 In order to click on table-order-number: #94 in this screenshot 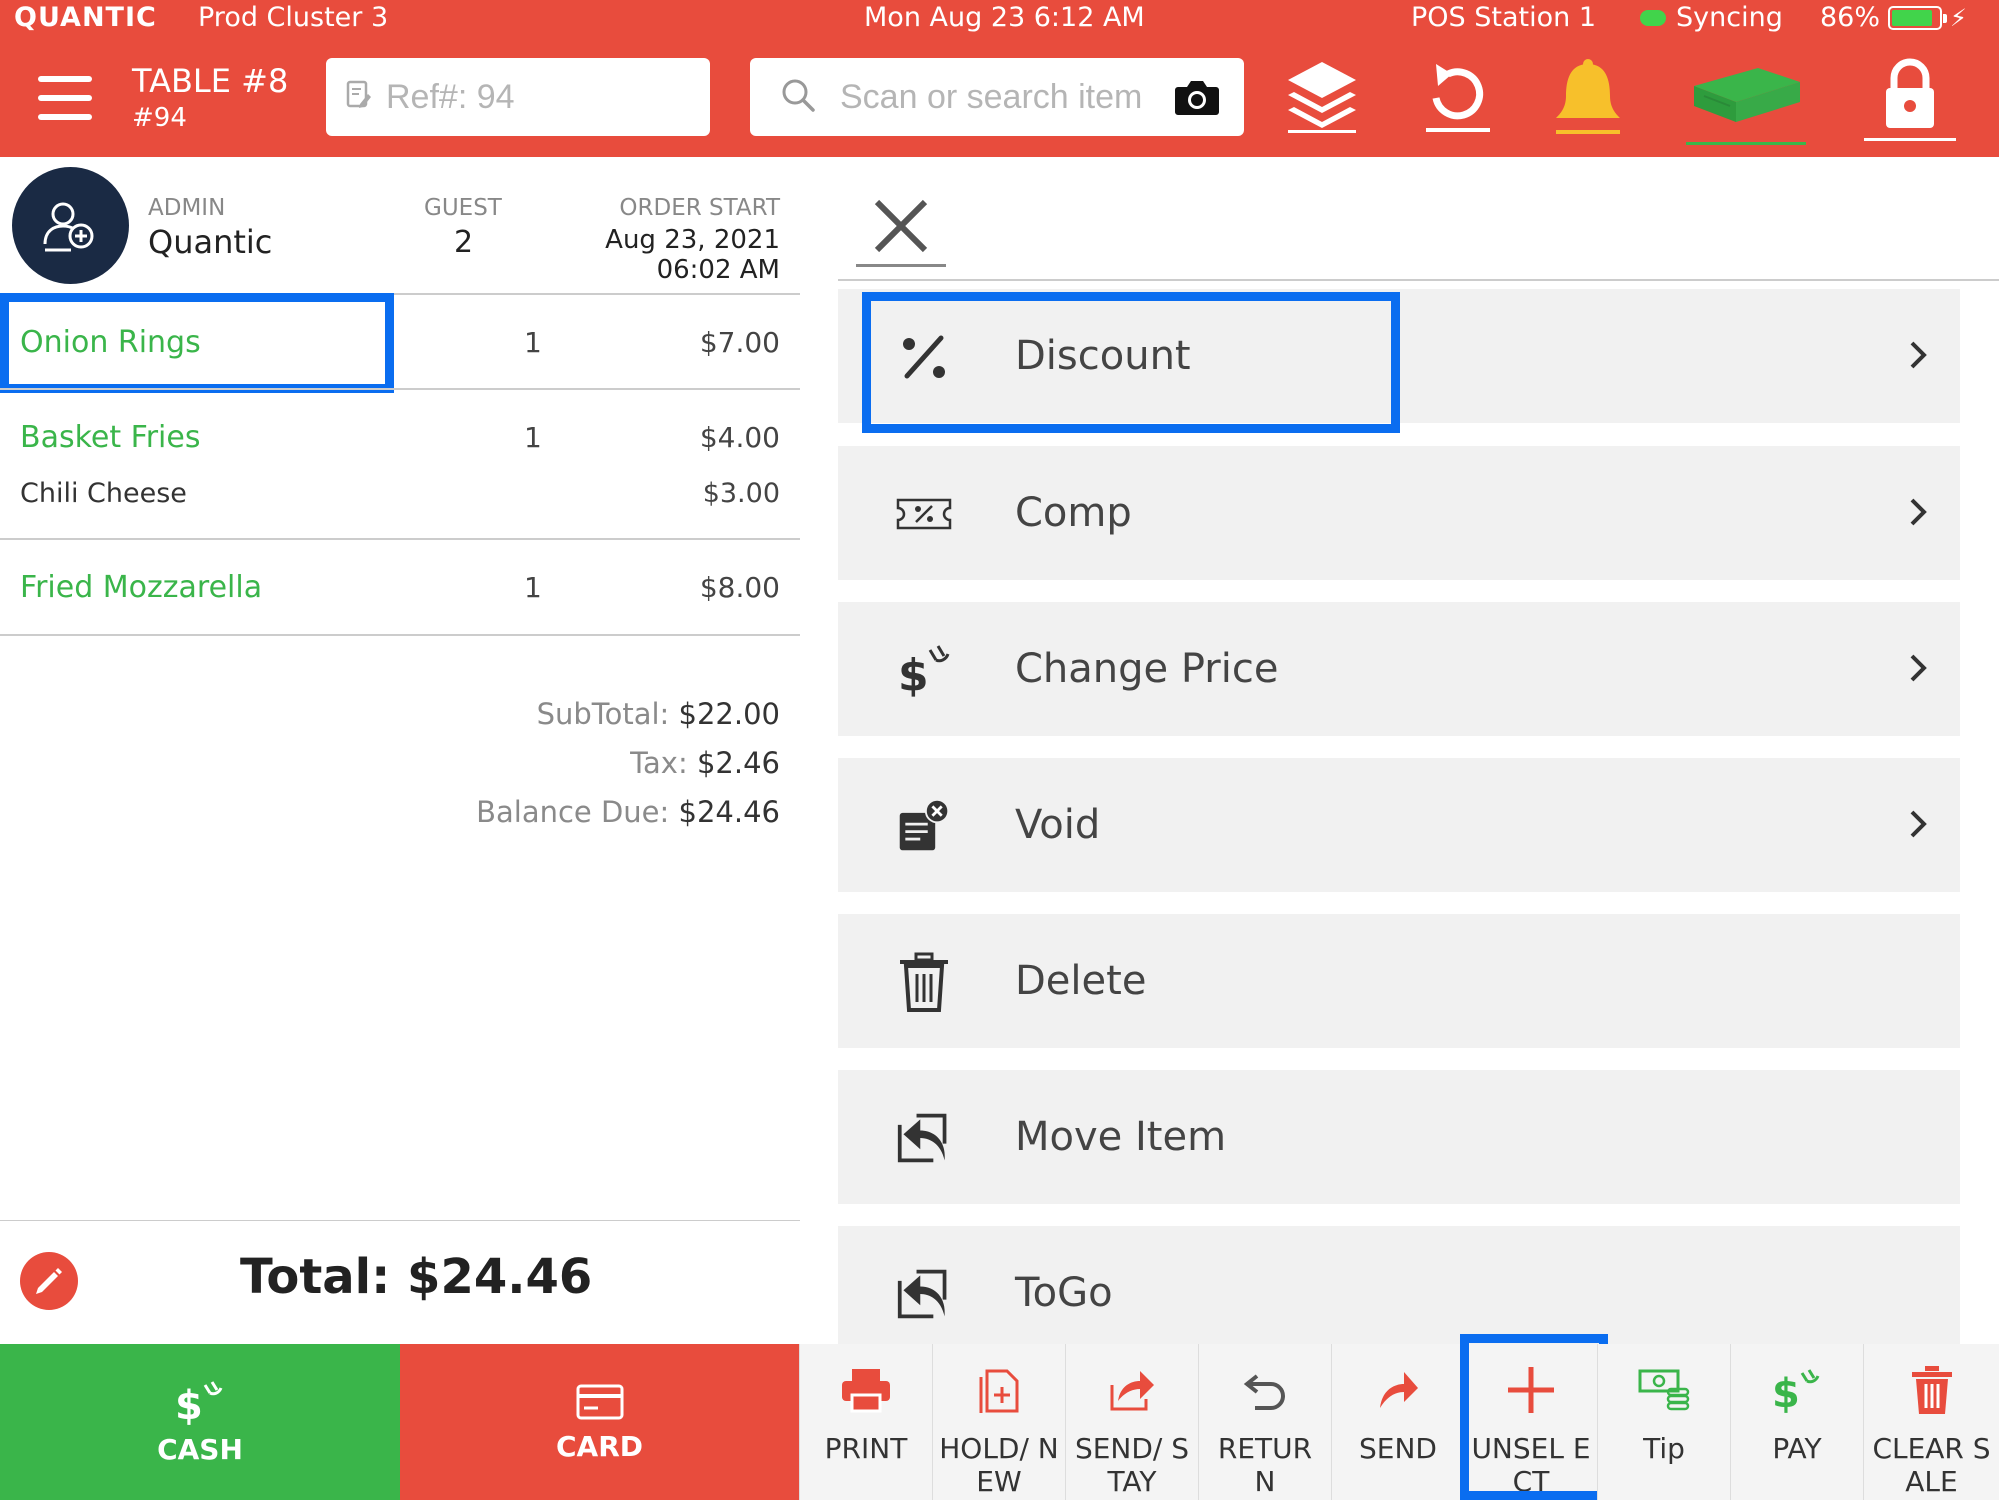, I will do `click(159, 118)`.